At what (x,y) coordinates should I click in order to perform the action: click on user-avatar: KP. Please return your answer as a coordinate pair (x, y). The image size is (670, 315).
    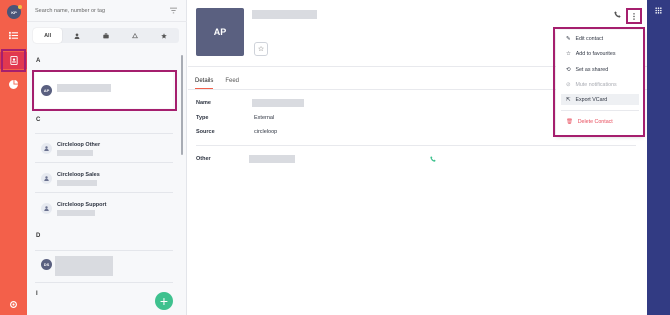
    Looking at the image, I should click on (14, 12).